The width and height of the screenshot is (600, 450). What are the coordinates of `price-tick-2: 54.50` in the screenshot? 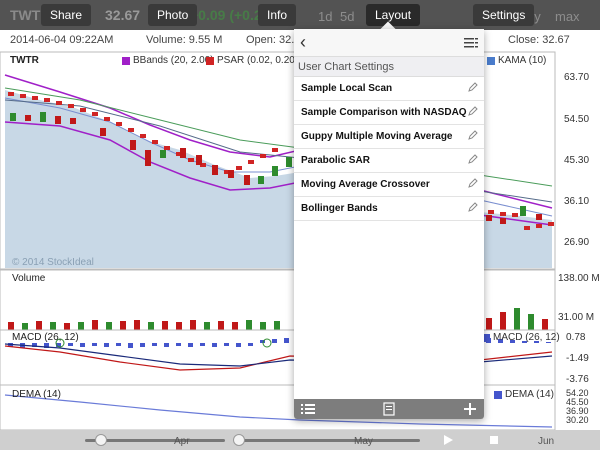 It's located at (577, 119).